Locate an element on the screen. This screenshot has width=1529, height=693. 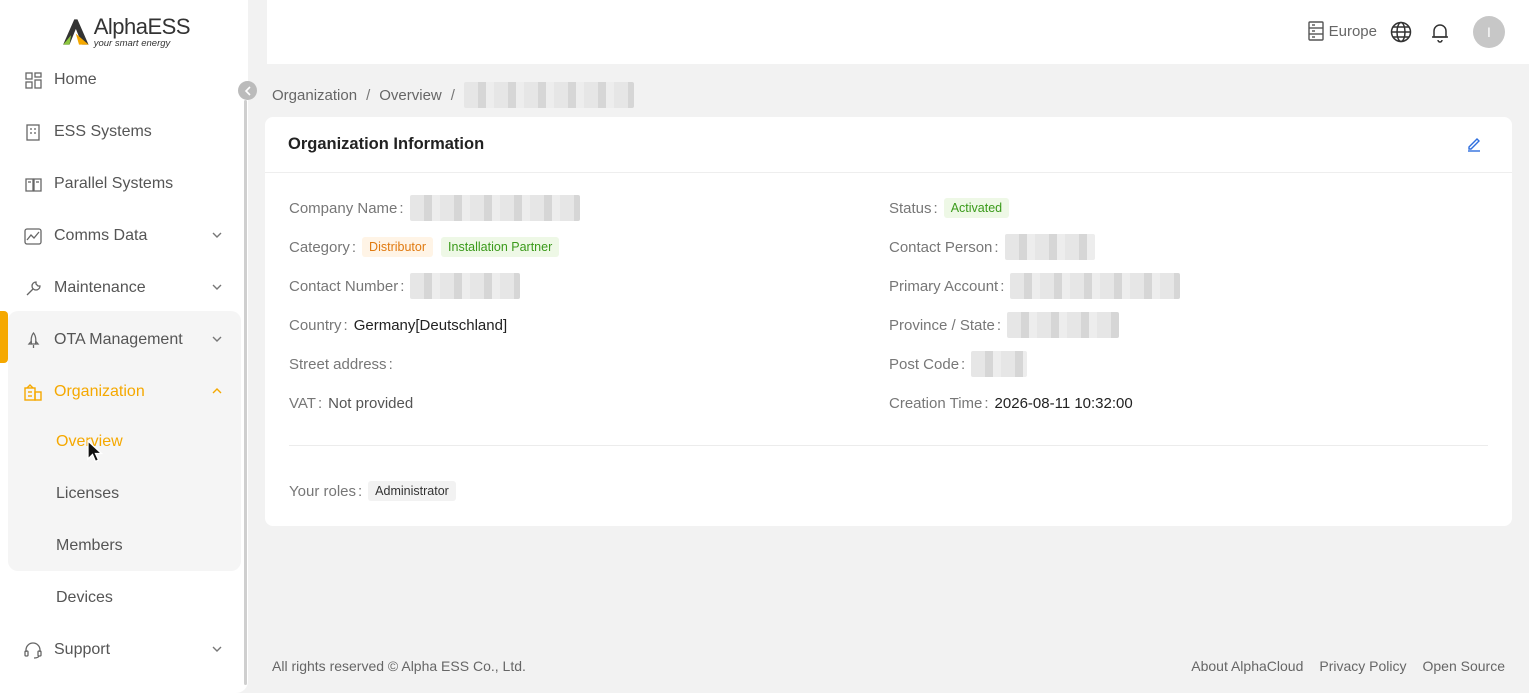
top-header: Europe I is located at coordinates (898, 32).